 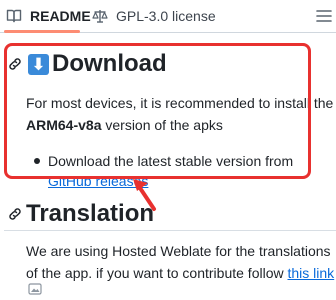 I want to click on tab-license: GPL-3.0 license, so click(x=154, y=16).